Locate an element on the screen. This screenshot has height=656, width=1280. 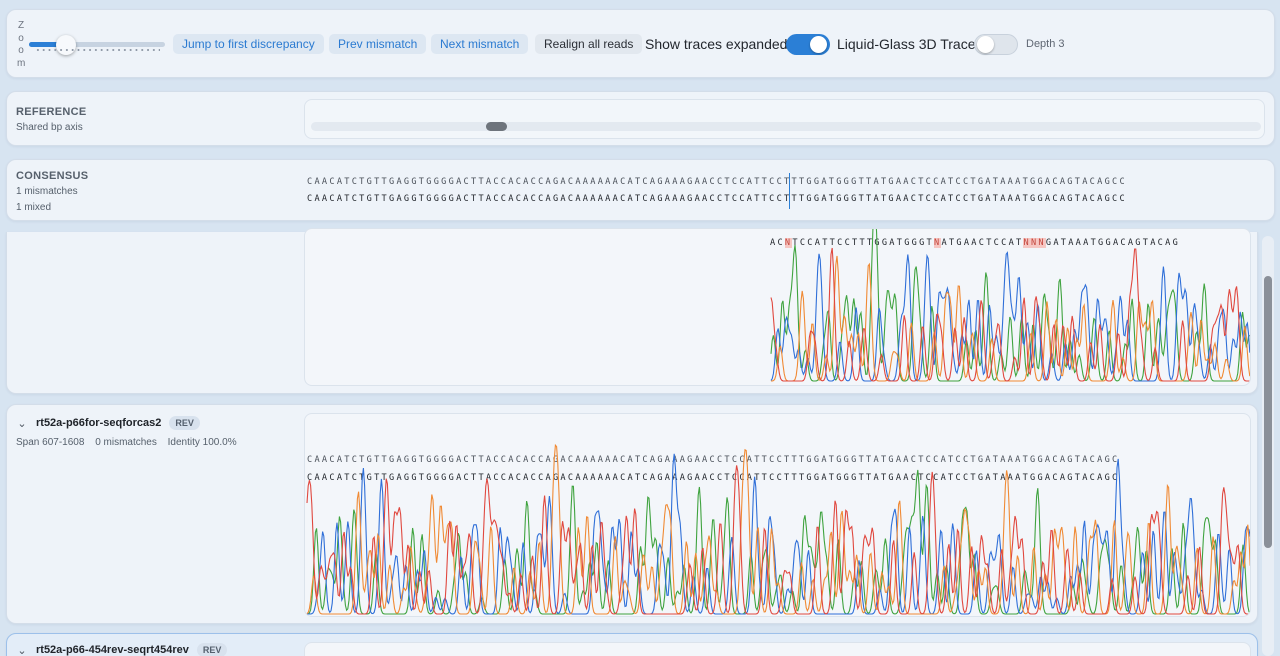
consensus-mixed-count: 1 mixed is located at coordinates (34, 207).